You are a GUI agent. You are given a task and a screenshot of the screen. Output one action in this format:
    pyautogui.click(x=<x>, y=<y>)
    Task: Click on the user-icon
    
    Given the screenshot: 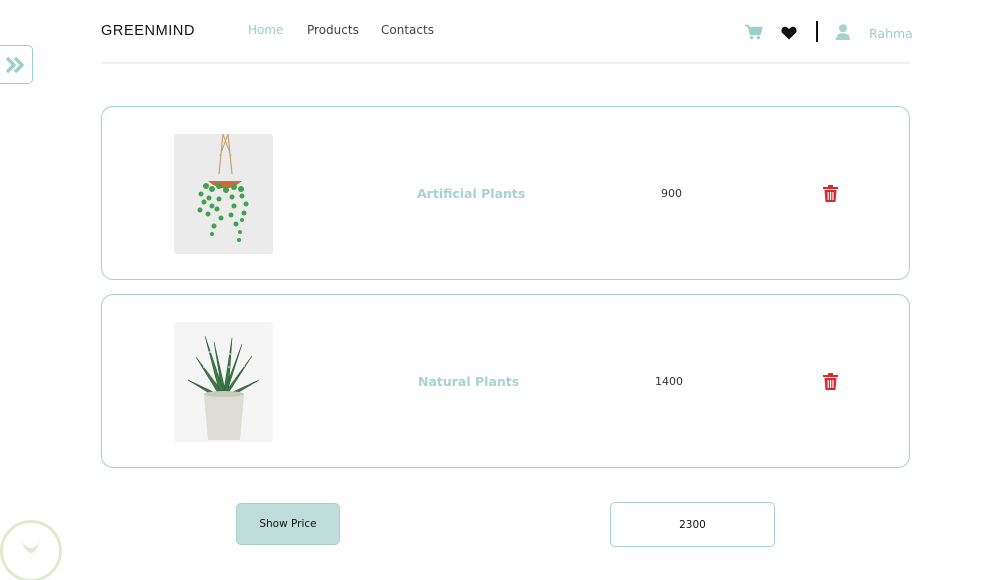 What is the action you would take?
    pyautogui.click(x=843, y=34)
    